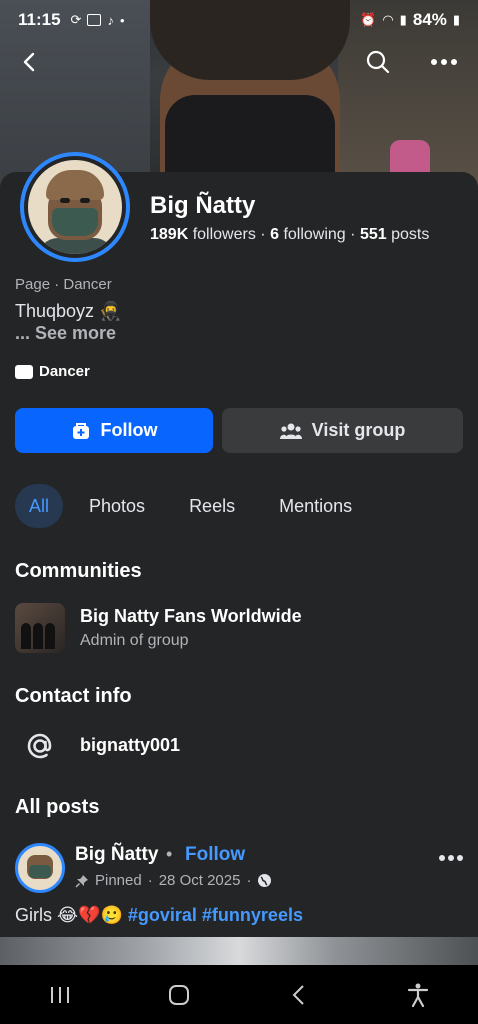  Describe the element at coordinates (373, 234) in the screenshot. I see `posts-count: 551` at that location.